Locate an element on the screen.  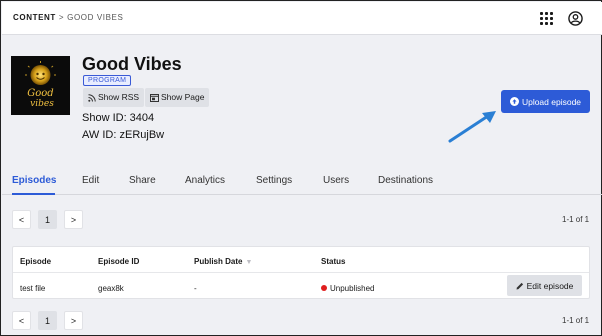
show-cover-image: Good vibes is located at coordinates (40, 85).